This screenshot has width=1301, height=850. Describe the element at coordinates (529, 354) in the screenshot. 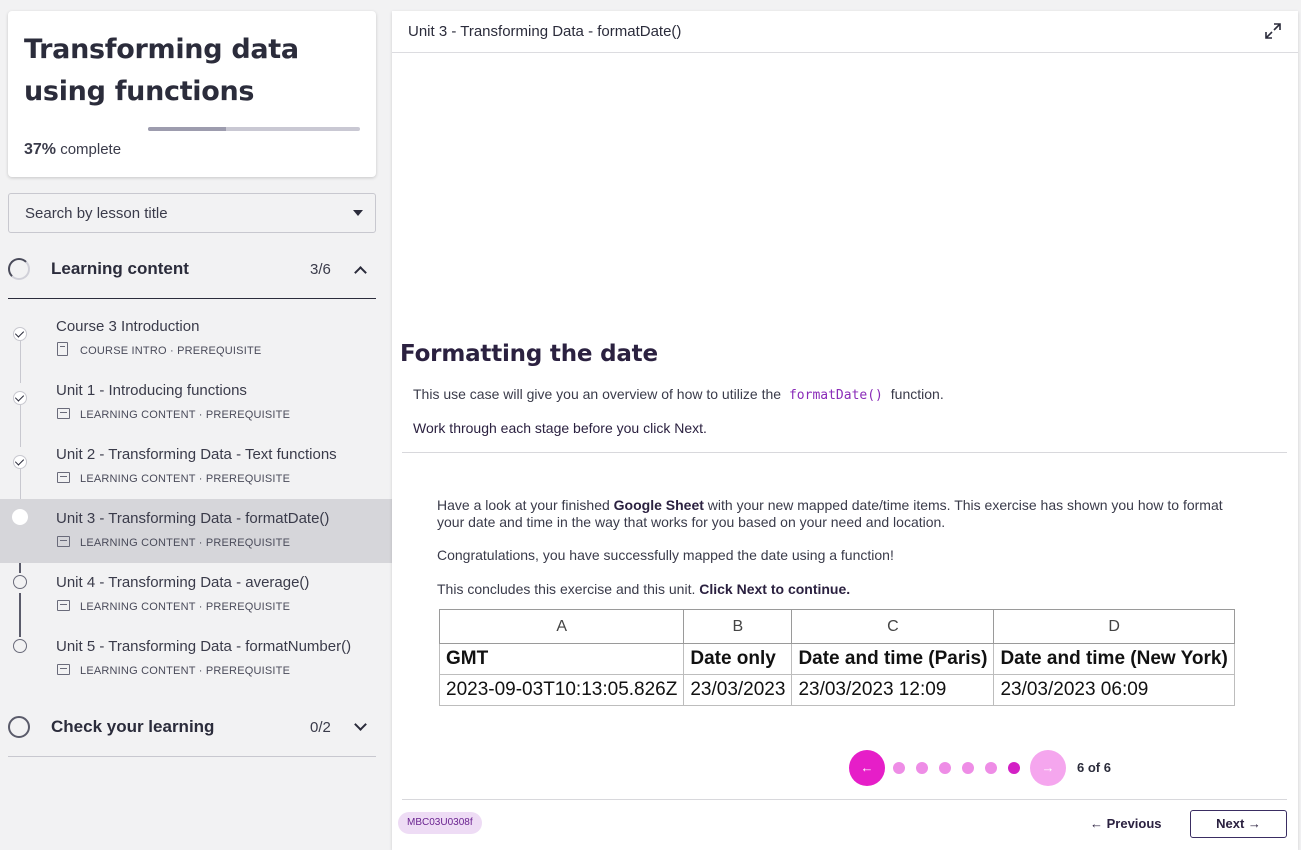

I see `lesson-heading: Formatting the date` at that location.